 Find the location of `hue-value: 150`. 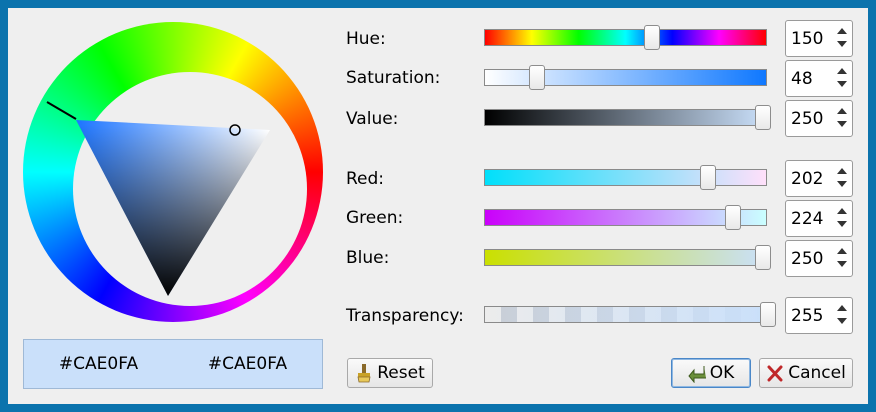

hue-value: 150 is located at coordinates (807, 39).